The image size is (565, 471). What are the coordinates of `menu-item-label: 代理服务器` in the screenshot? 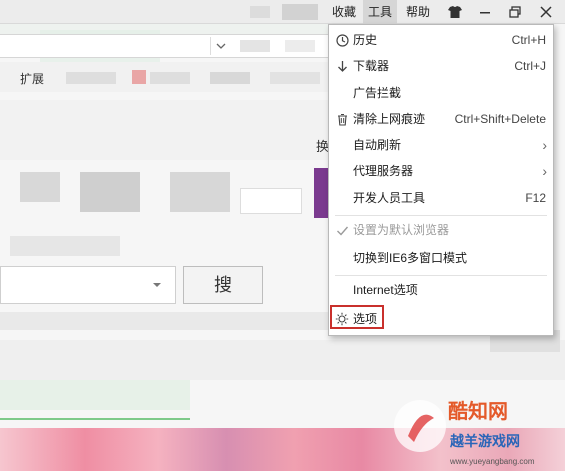 It's located at (383, 171).